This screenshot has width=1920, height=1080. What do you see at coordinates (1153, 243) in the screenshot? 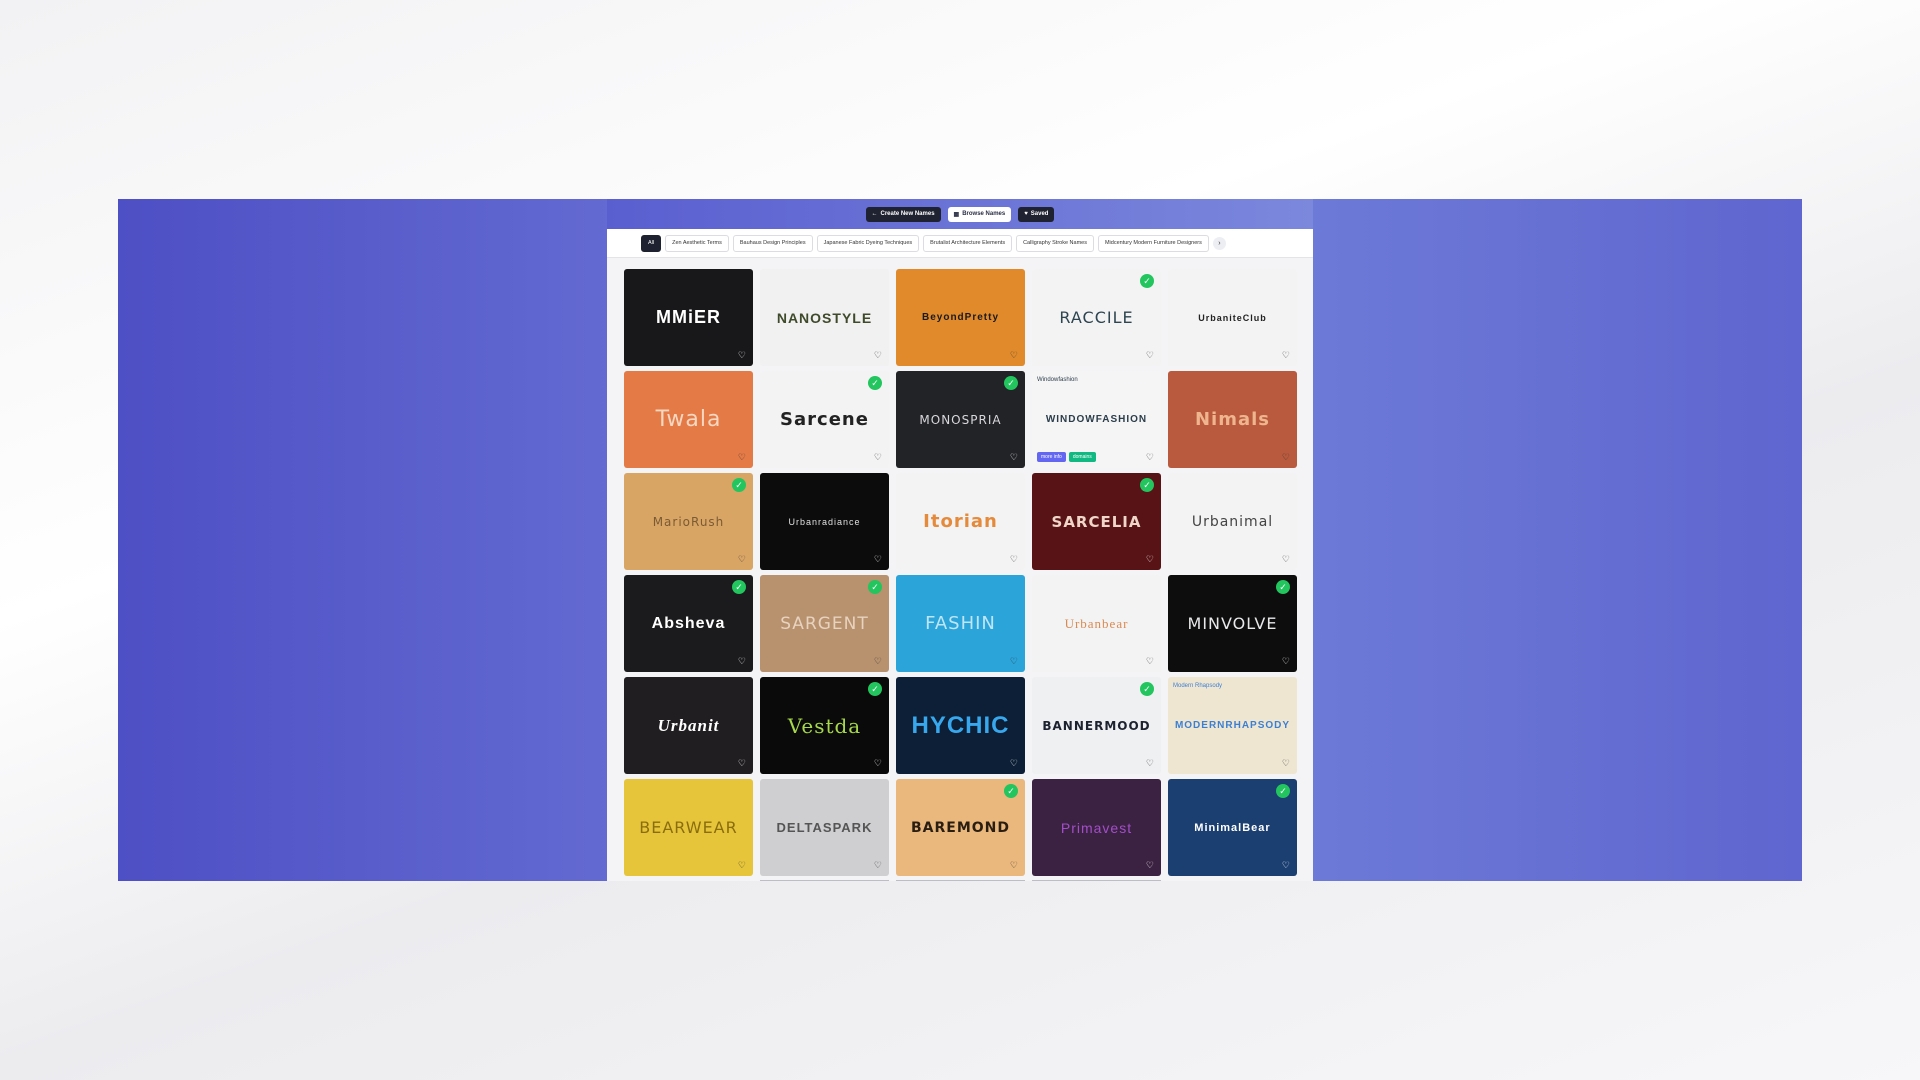
I see `category-chip: Midcentury Modern Furniture Designers` at bounding box center [1153, 243].